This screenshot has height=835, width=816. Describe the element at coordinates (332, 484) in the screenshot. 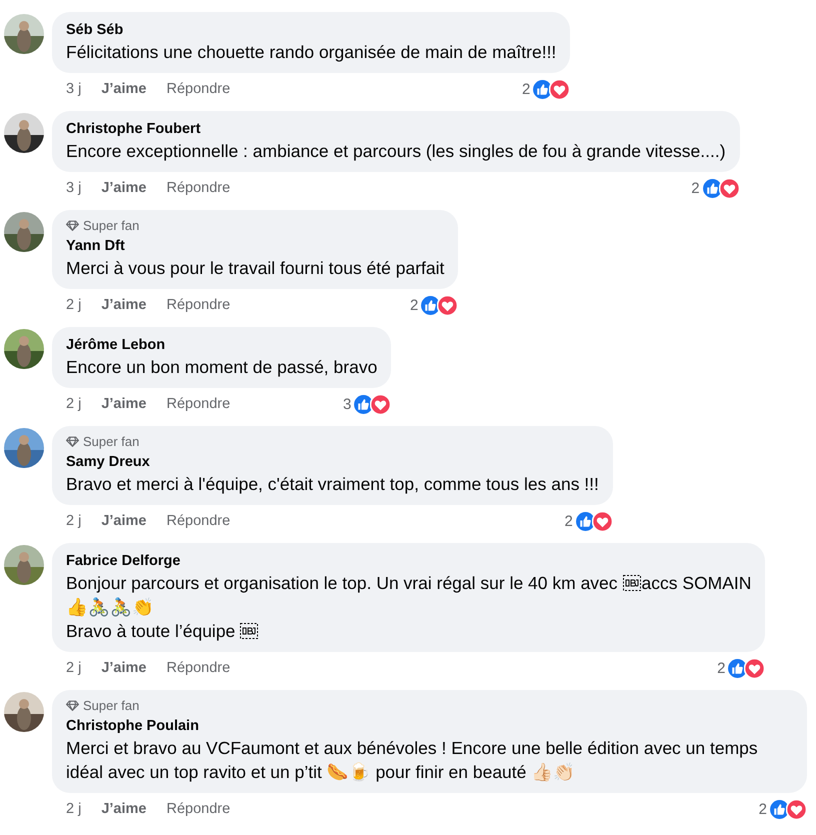

I see `comment-text: Bravo et merci à l'équipe, c'était vraiment top, comme tous les ans !!!` at that location.